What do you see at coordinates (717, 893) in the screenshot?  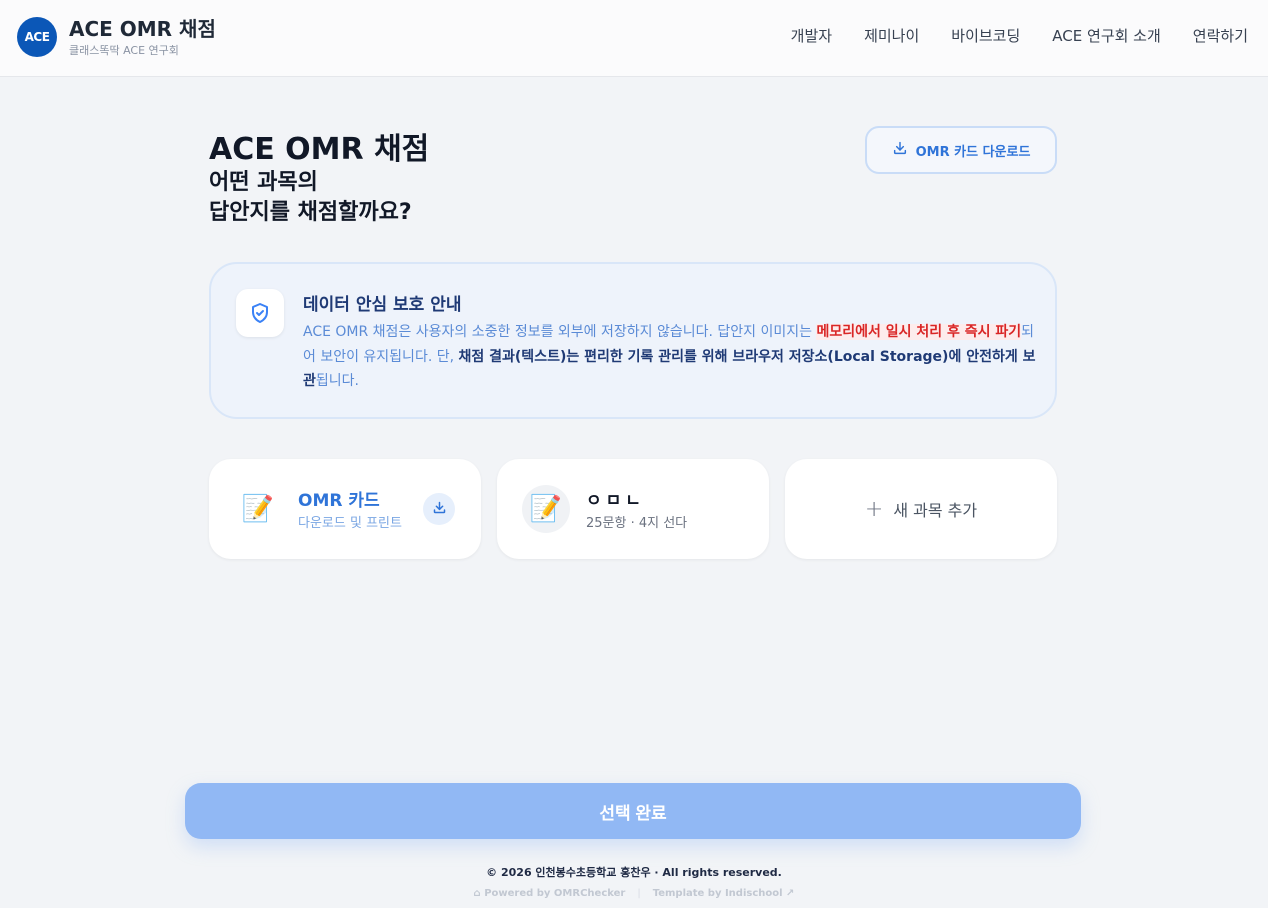 I see `template-label: Template by Indischool` at bounding box center [717, 893].